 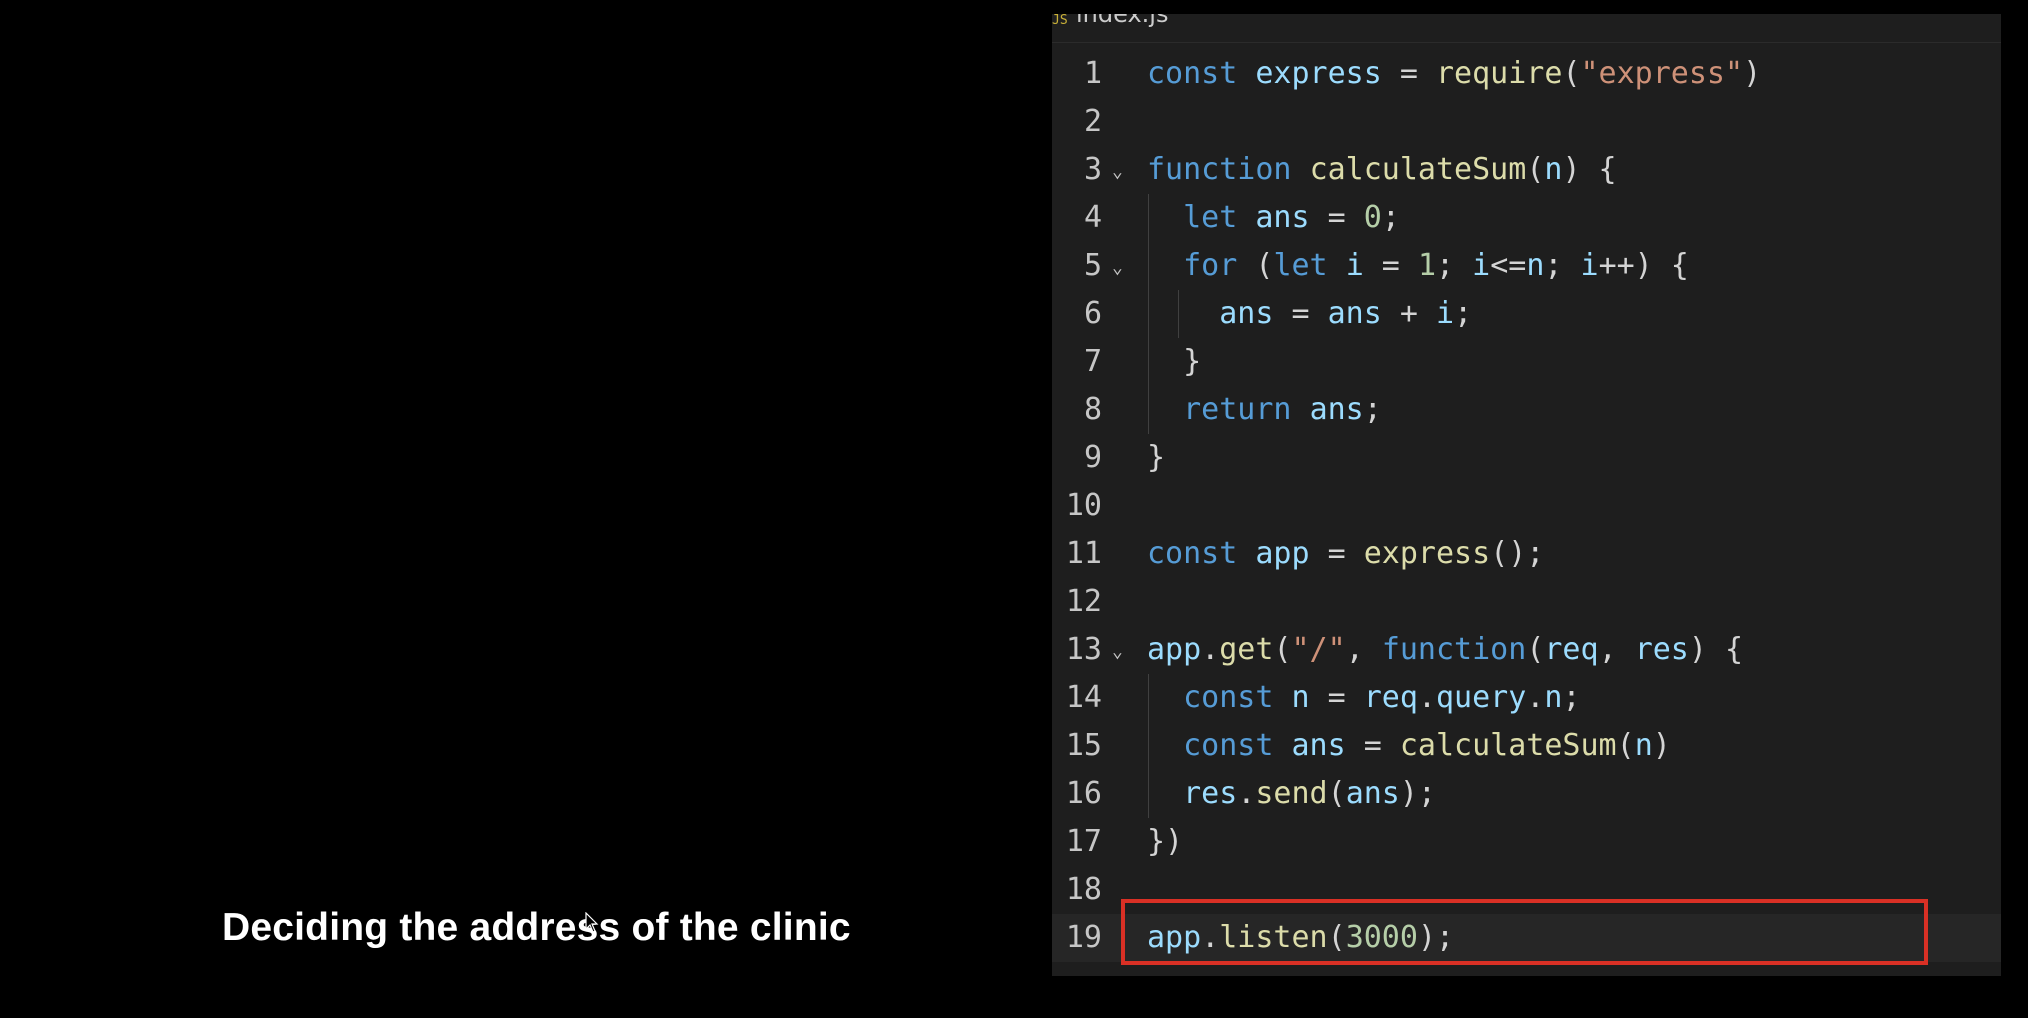 I want to click on line-number: 6, so click(x=1092, y=313).